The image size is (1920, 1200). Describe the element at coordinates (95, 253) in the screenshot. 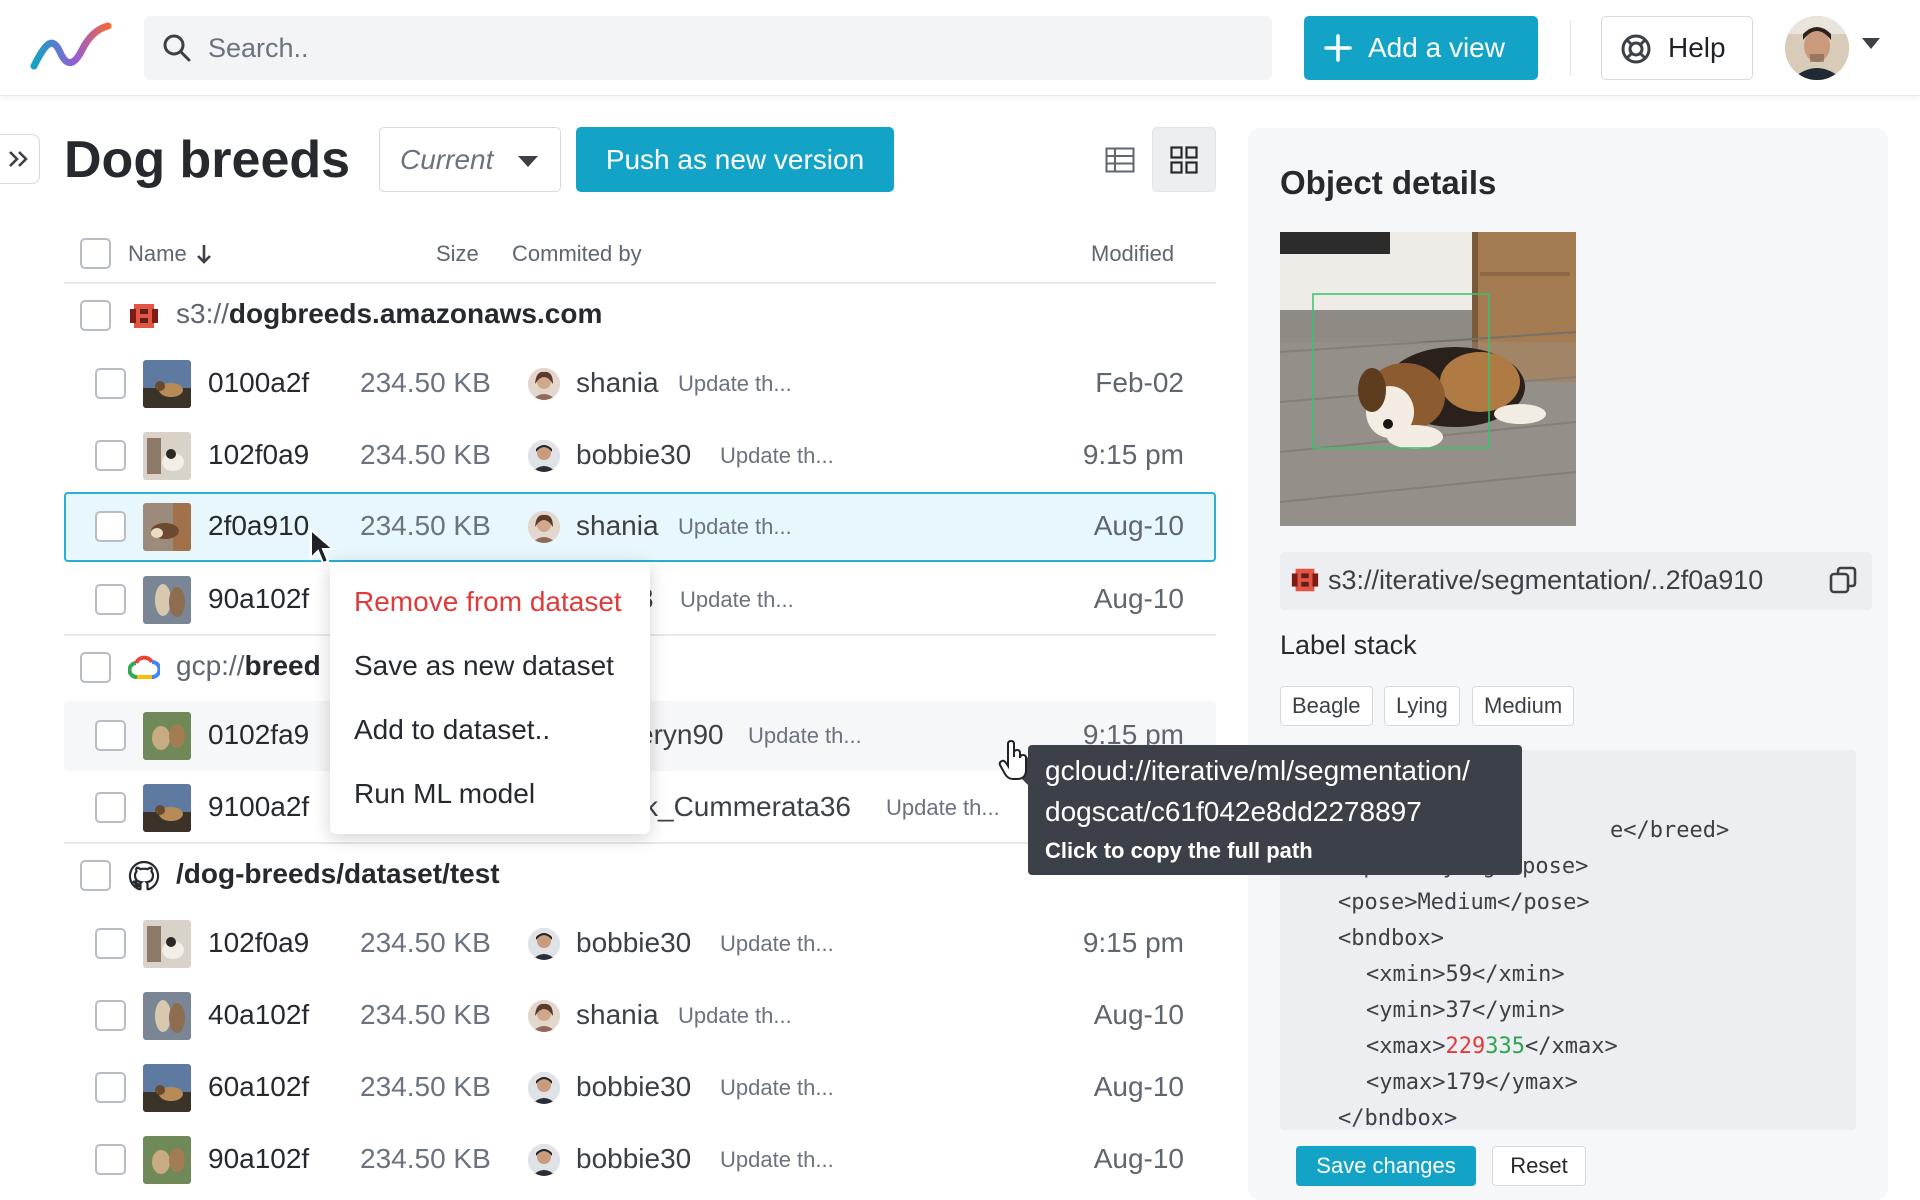

I see `select-all-checkbox` at that location.